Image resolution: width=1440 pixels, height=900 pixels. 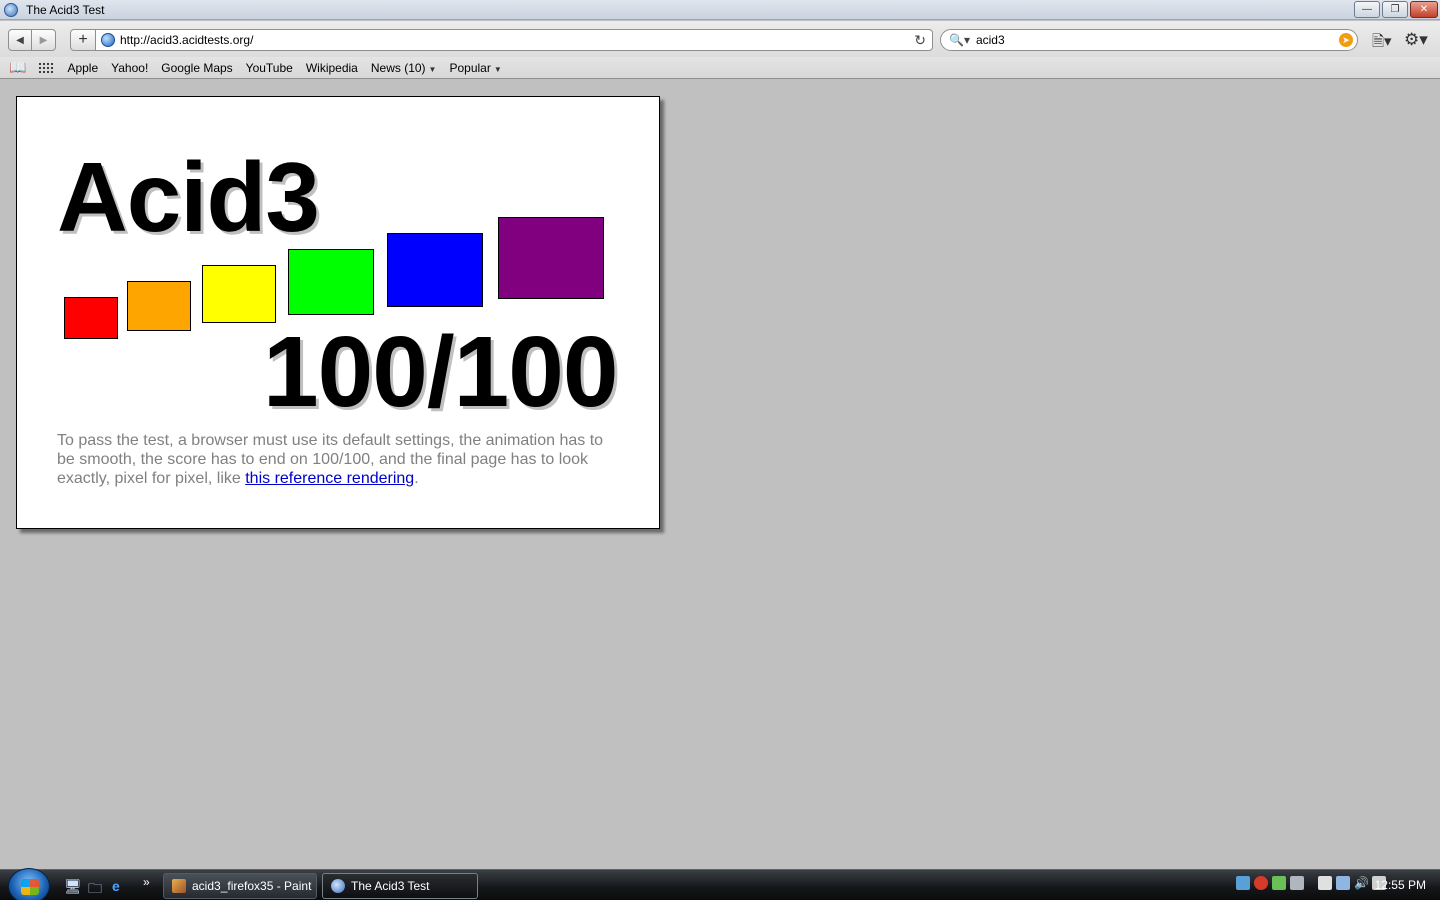 I want to click on search-input: acid3, so click(x=990, y=40).